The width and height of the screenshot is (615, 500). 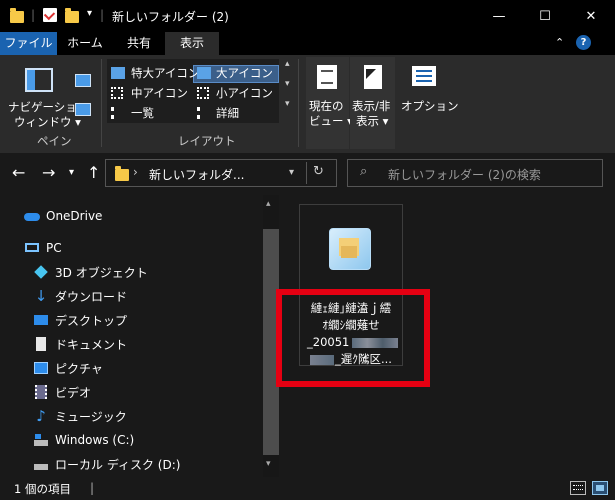 I want to click on window-title: 新しいフォルダー (2), so click(x=170, y=17).